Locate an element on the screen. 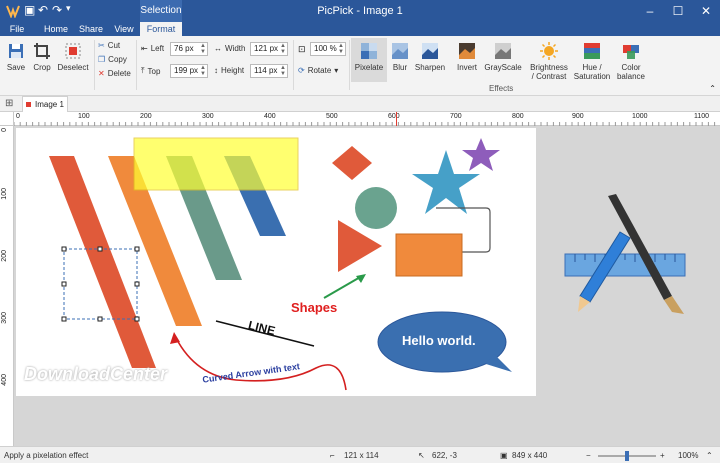 Image resolution: width=720 pixels, height=463 pixels. rotate-button: ⟳ Rotate ▾ is located at coordinates (318, 70).